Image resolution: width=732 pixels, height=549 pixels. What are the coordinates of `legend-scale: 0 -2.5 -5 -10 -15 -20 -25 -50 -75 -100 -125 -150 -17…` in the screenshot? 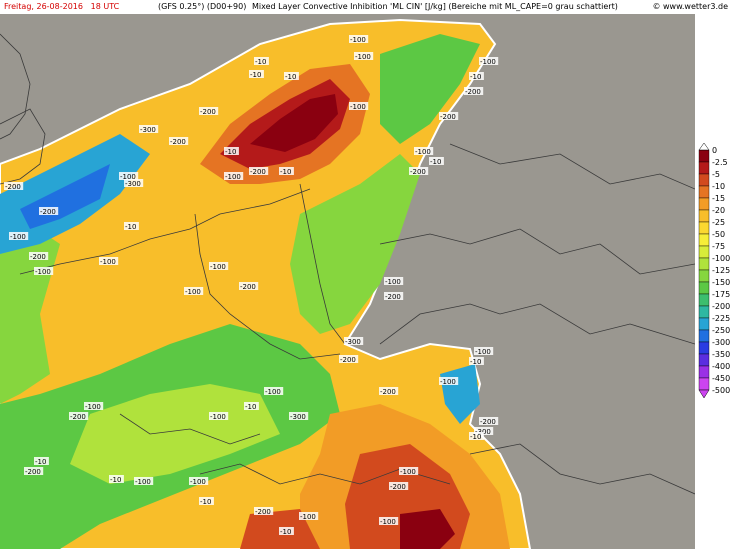 It's located at (714, 270).